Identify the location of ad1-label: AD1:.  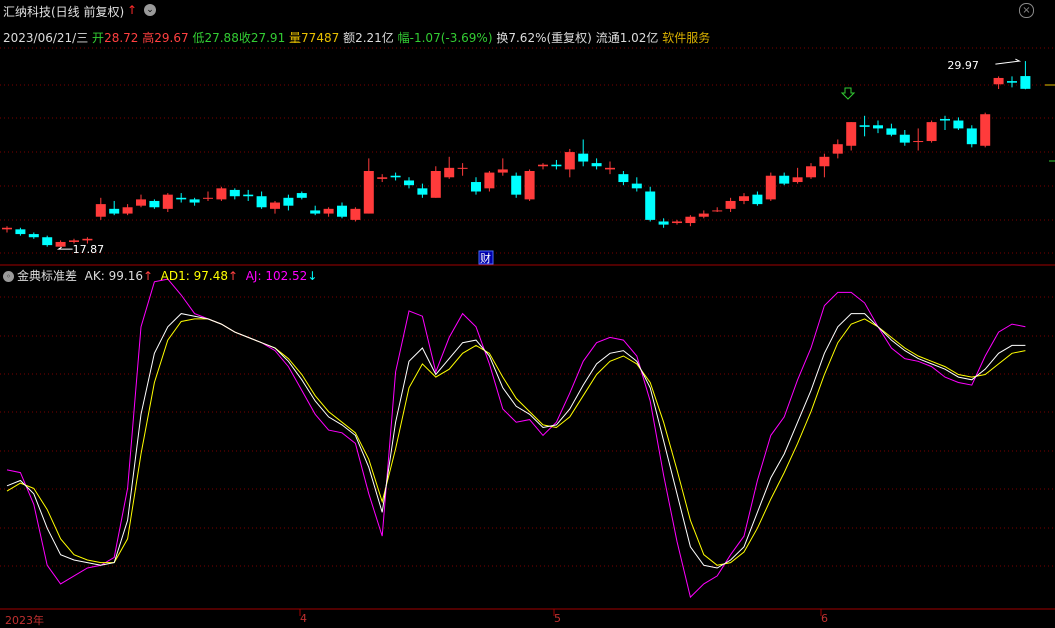
(175, 276).